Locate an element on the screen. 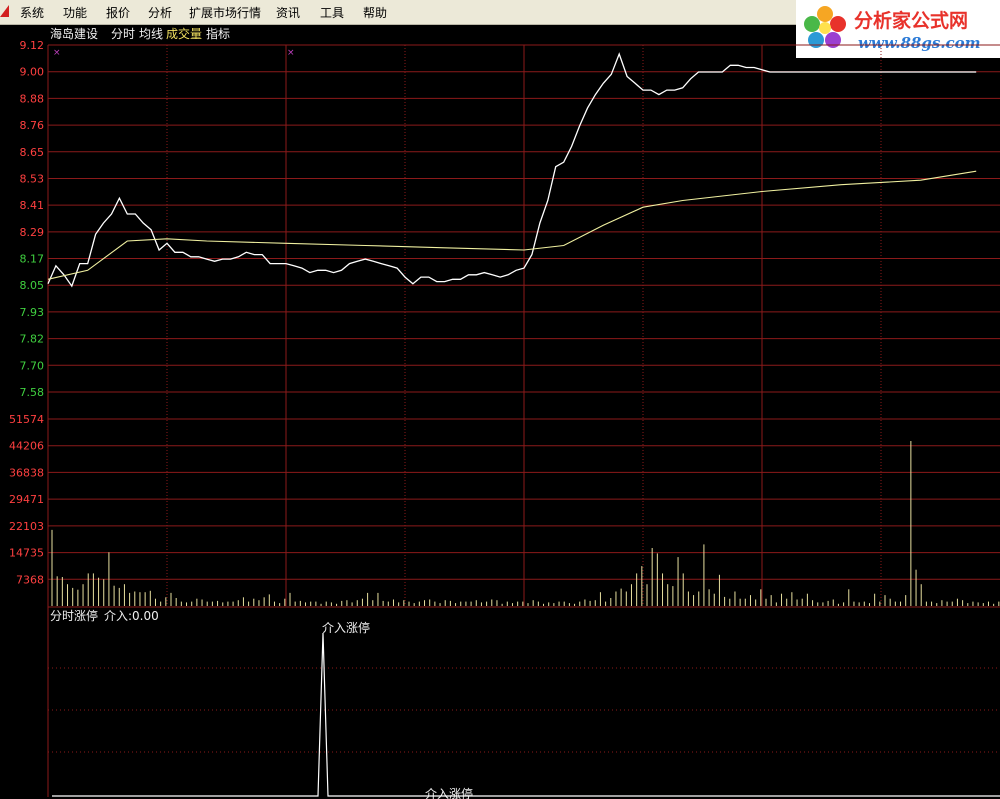 The height and width of the screenshot is (799, 1000). volume-tick-label: 7368 is located at coordinates (30, 579).